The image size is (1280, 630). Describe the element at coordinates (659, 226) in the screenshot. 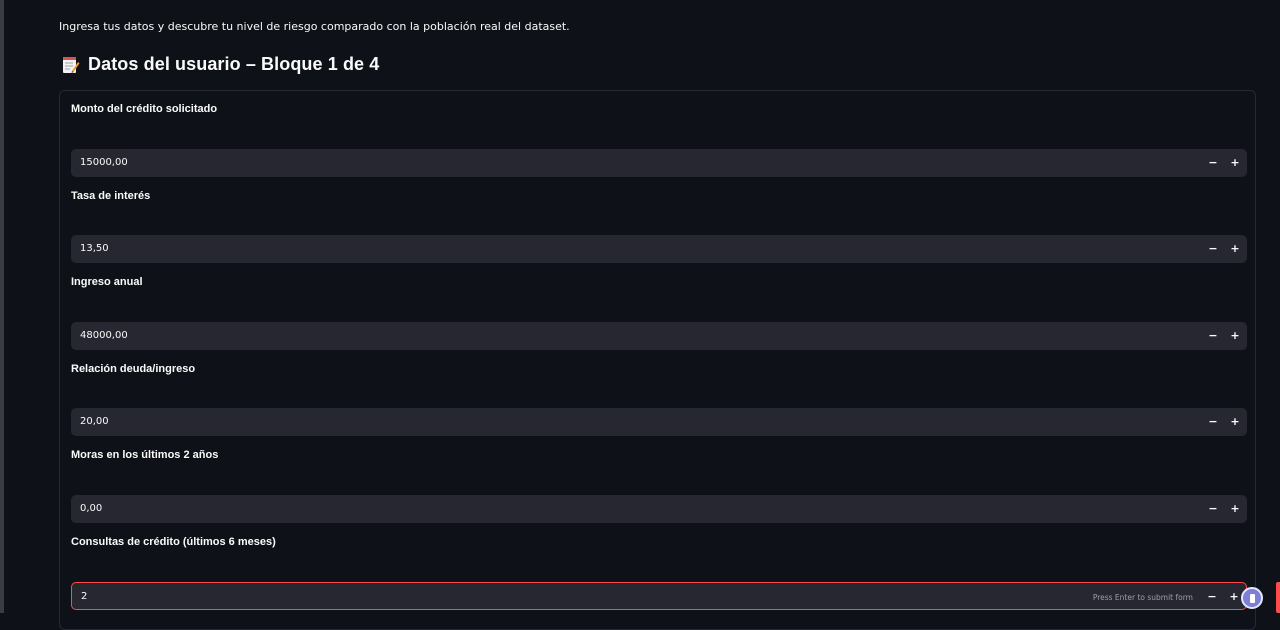

I see `field-tasa: Tasa de interés 13,50 − +` at that location.